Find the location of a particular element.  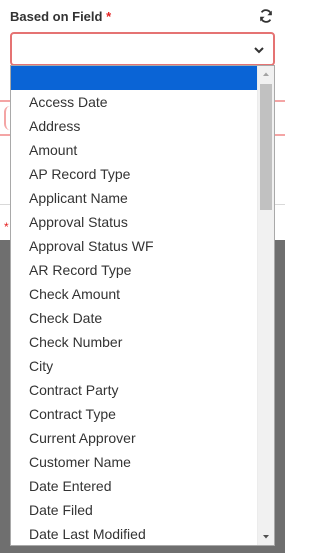

field-label: Based on Field * is located at coordinates (60, 16).